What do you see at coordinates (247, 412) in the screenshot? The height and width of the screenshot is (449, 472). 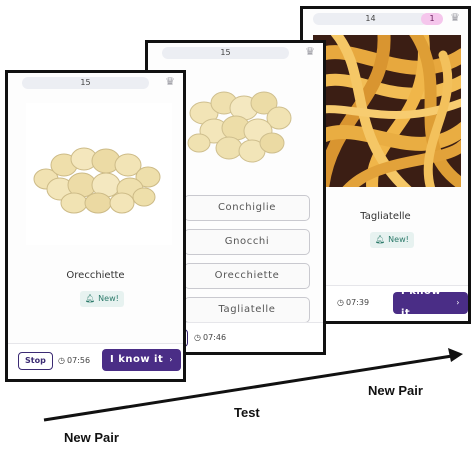 I see `test-label: Test` at bounding box center [247, 412].